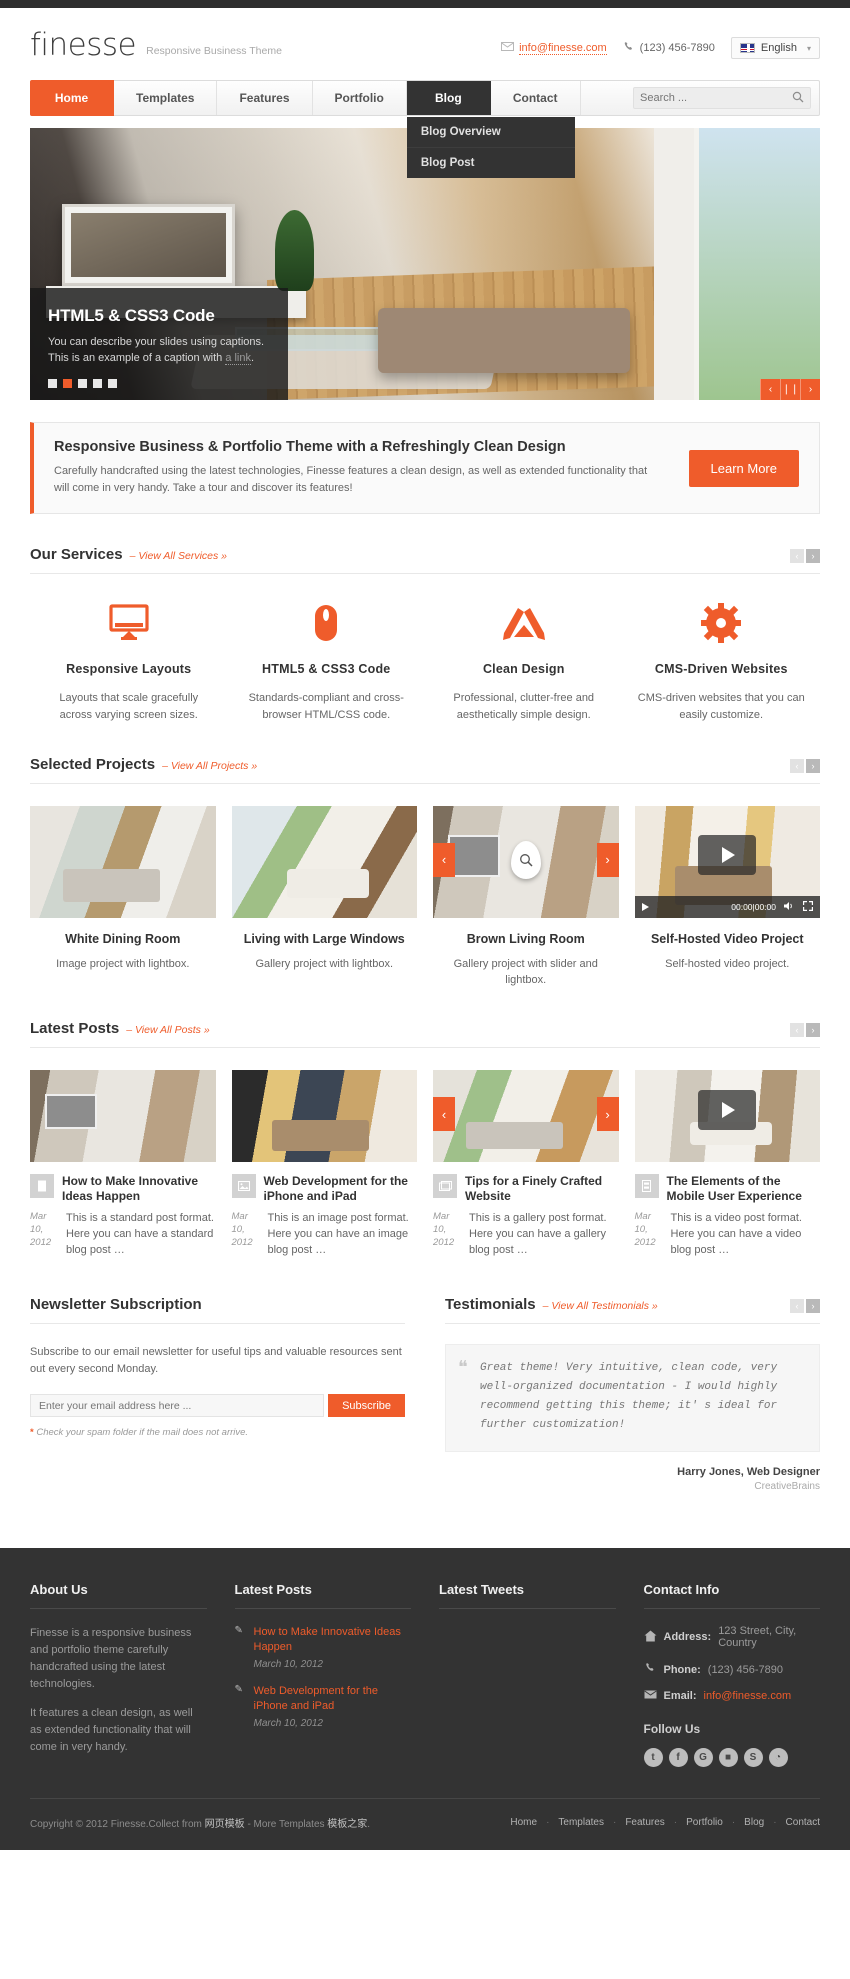 This screenshot has width=850, height=1979. What do you see at coordinates (790, 389) in the screenshot?
I see `slider-pause-button: ❘❘` at bounding box center [790, 389].